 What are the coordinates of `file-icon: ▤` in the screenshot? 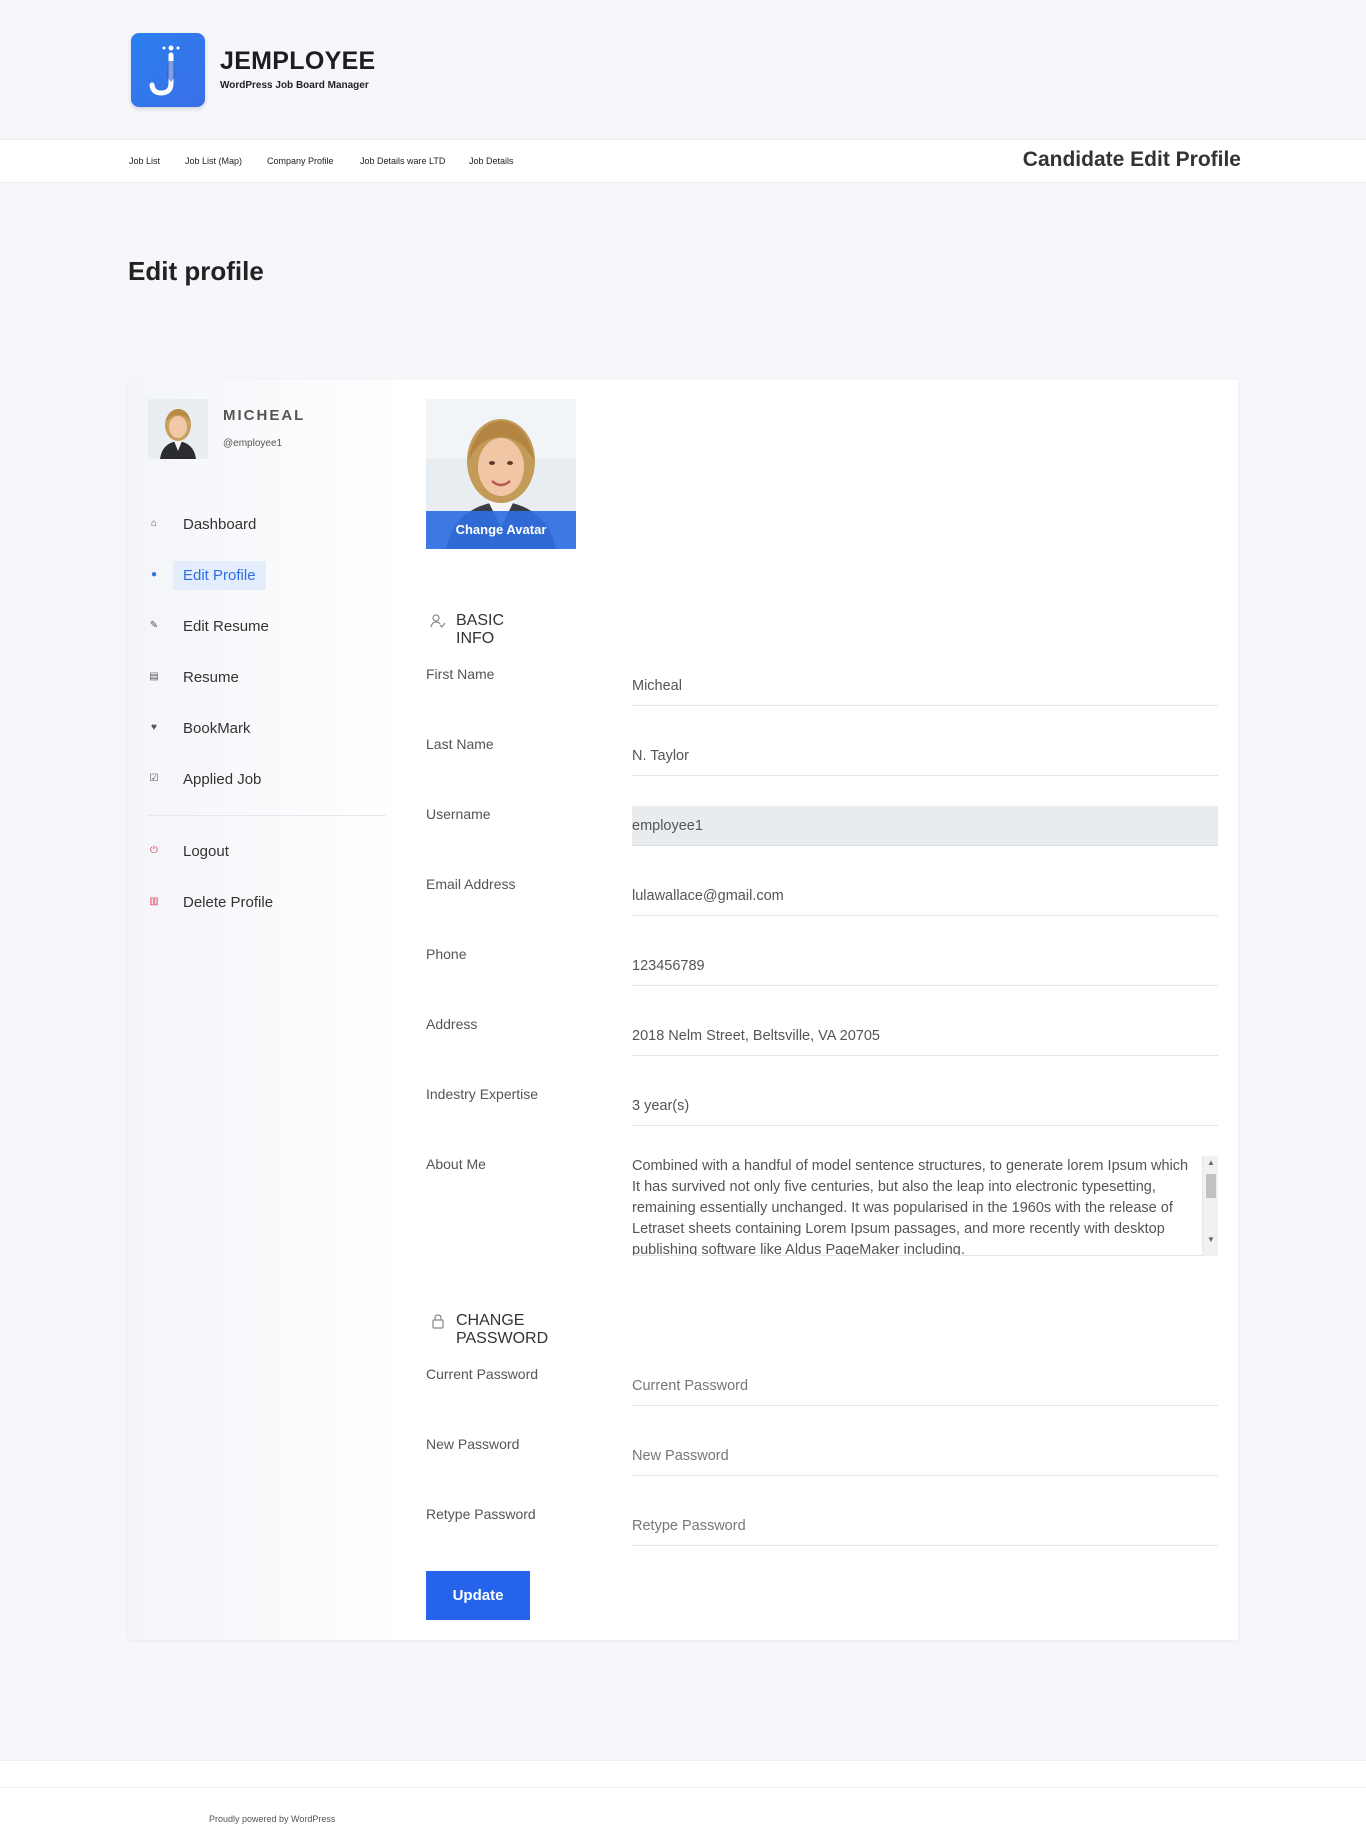 It's located at (154, 676).